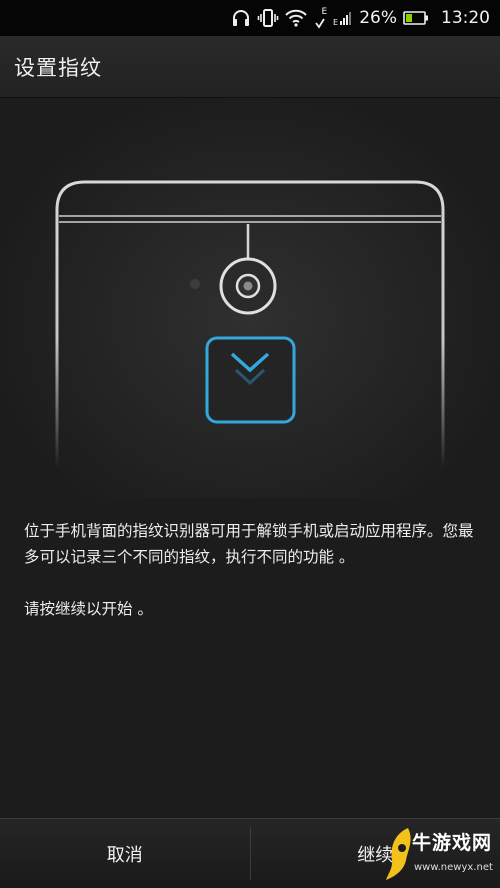 This screenshot has height=888, width=500. Describe the element at coordinates (452, 843) in the screenshot. I see `watermark-title: 牛游戏网` at that location.